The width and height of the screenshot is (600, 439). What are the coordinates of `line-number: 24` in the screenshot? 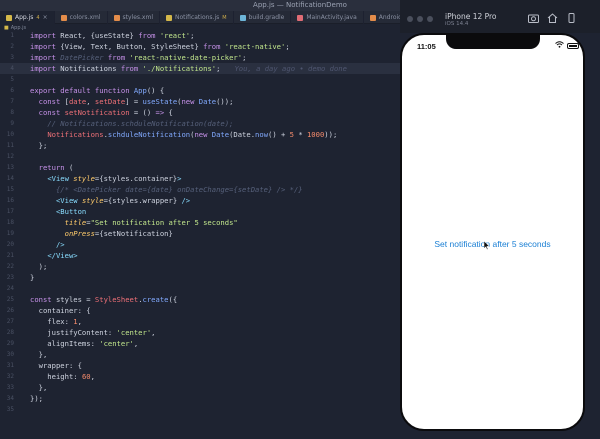 It's located at (10, 288).